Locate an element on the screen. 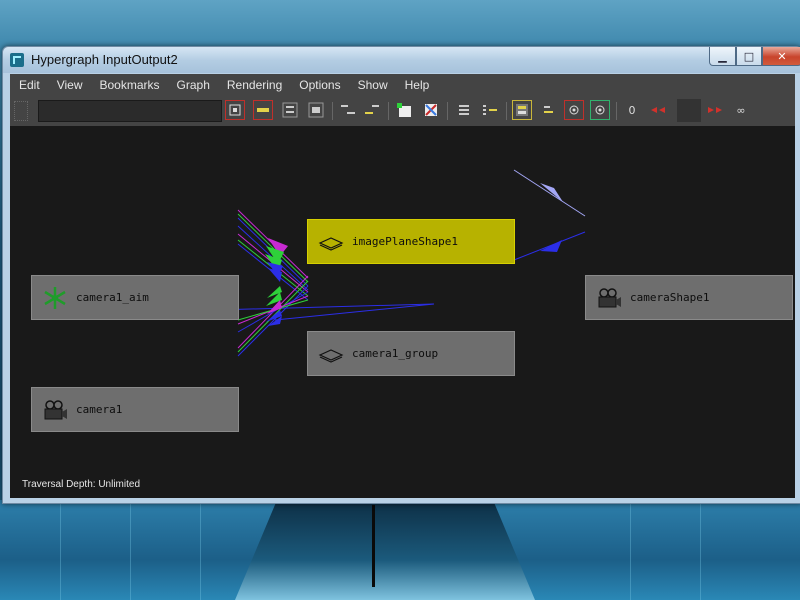 The width and height of the screenshot is (800, 600). depth-unlimited-icon: ∞ is located at coordinates (741, 110).